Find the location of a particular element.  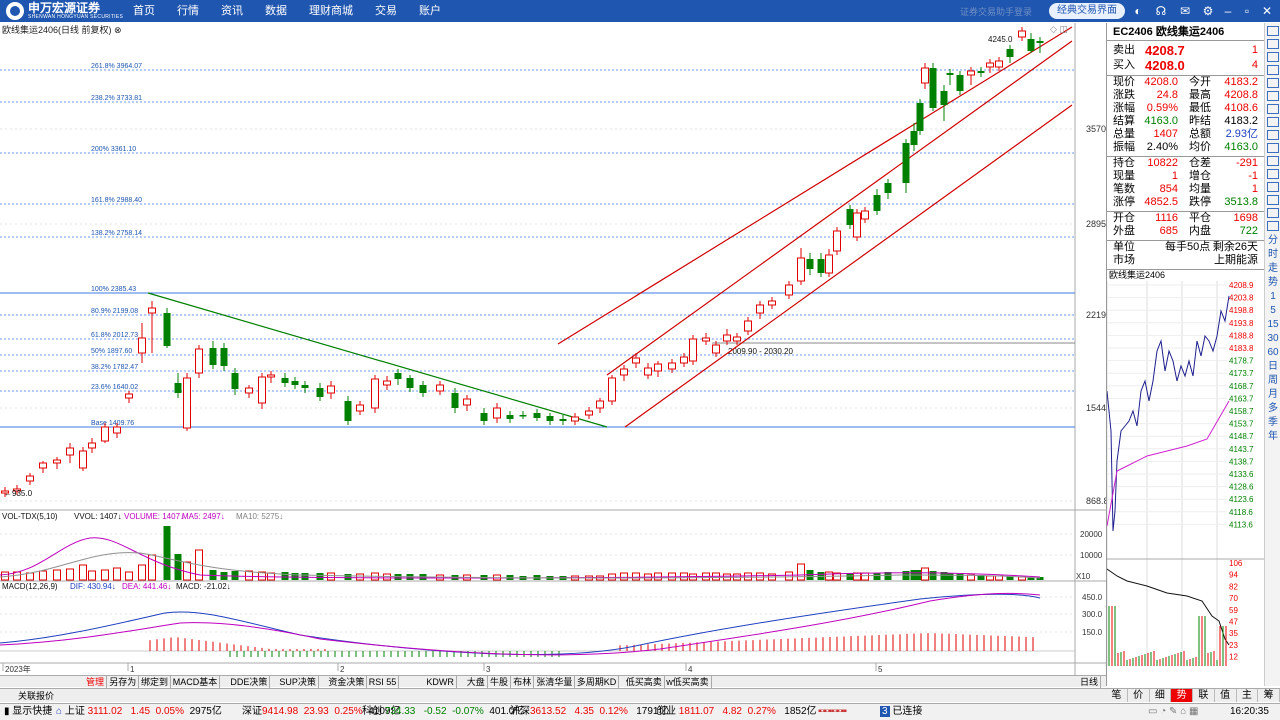

period-item: 季 is located at coordinates (1272, 423).